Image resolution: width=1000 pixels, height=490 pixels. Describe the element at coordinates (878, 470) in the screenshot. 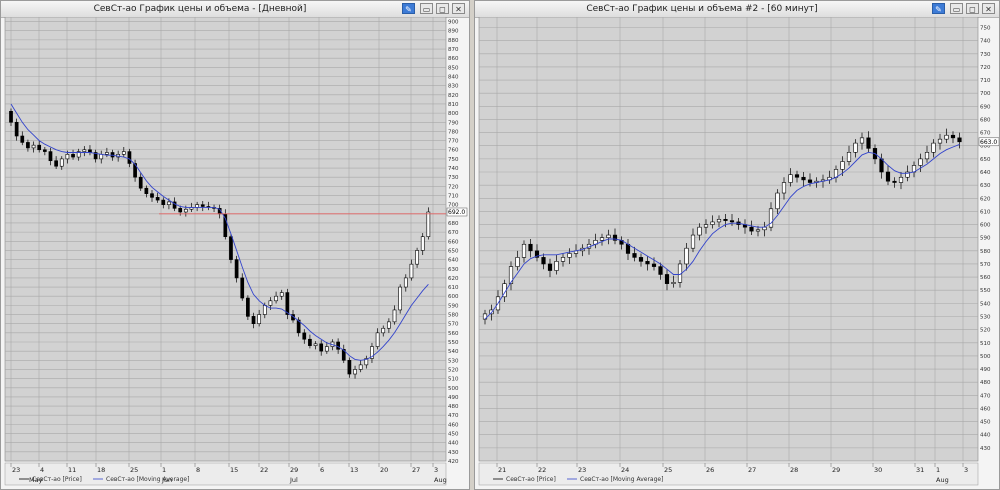

I see `x-tick-label: 30` at that location.